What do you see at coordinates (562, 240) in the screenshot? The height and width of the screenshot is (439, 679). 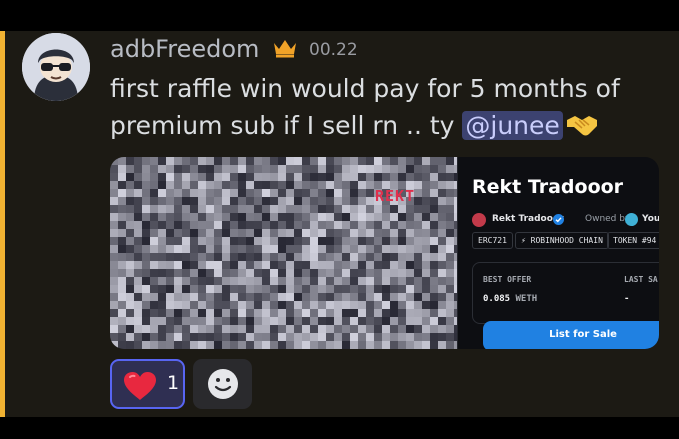 I see `chip-chain: ⚡ ROBINHOOD CHAIN` at bounding box center [562, 240].